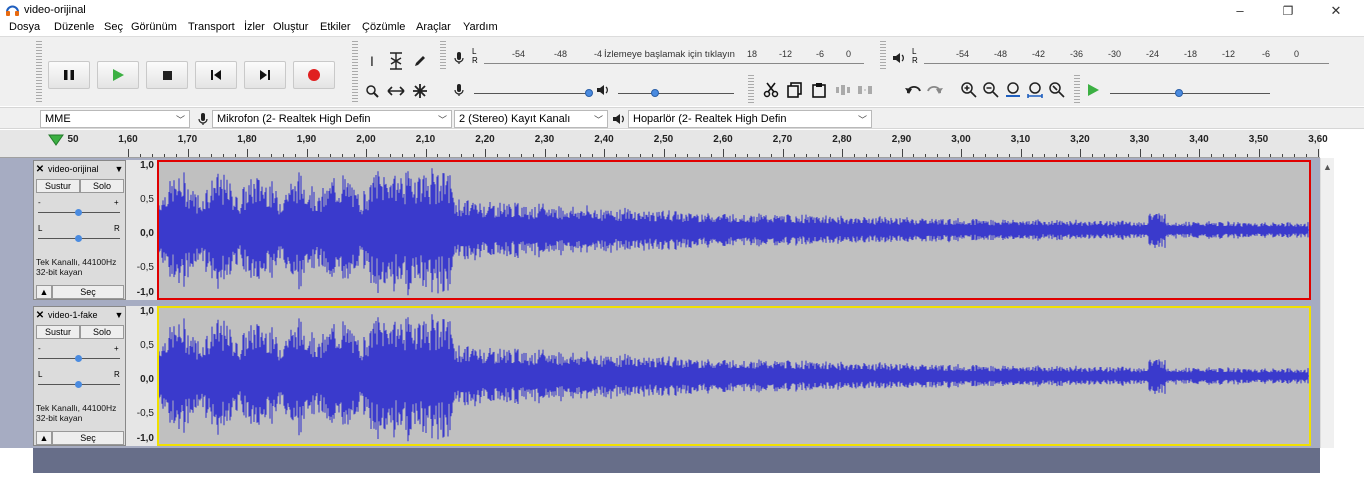  What do you see at coordinates (913, 90) in the screenshot?
I see `undo-icon` at bounding box center [913, 90].